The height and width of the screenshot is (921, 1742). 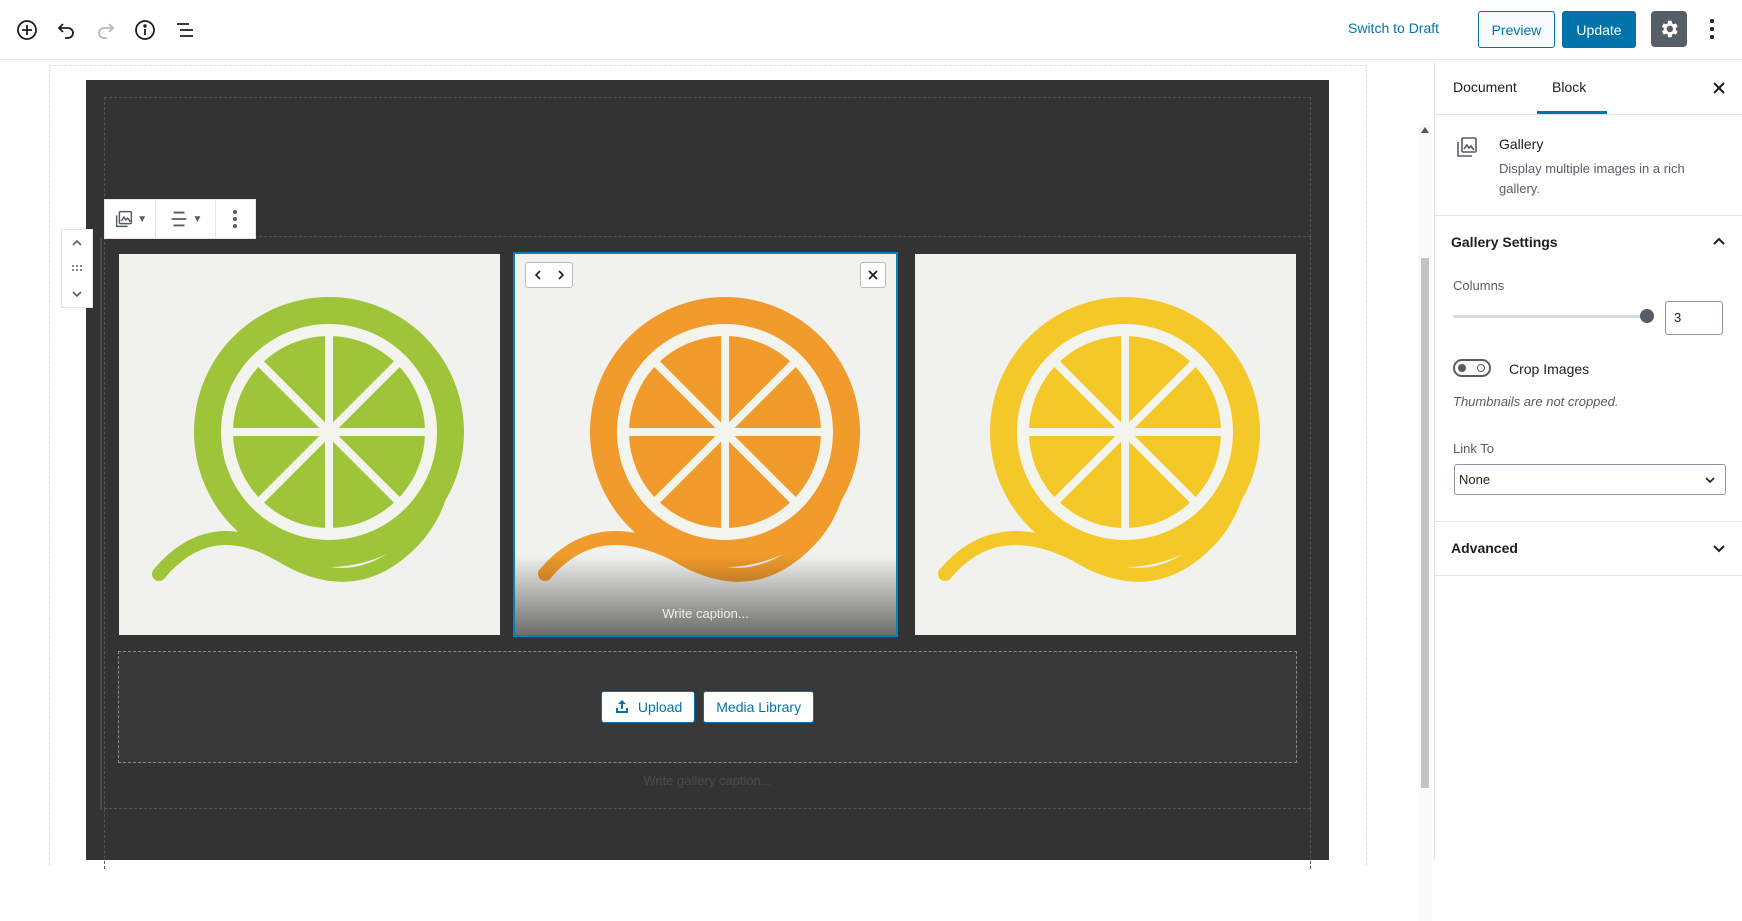 I want to click on settings-button, so click(x=1669, y=29).